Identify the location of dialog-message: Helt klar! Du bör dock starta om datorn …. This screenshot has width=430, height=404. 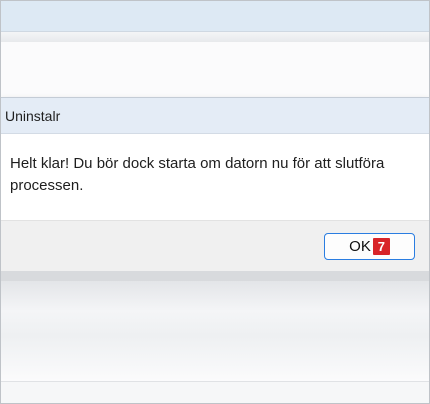
(197, 174).